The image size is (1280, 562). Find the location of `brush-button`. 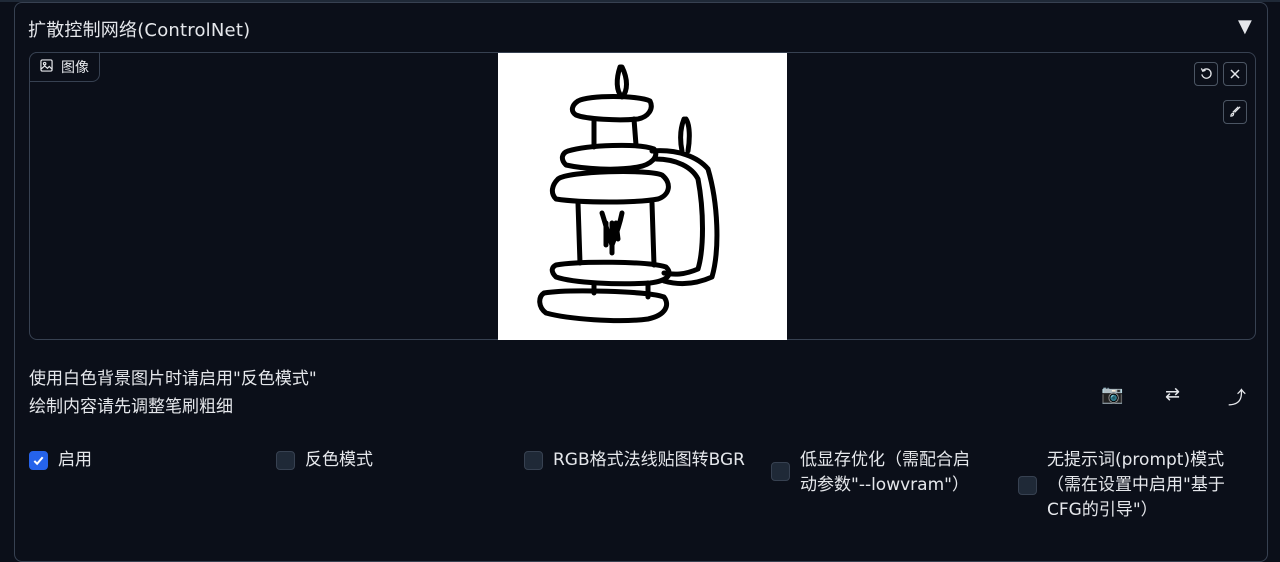

brush-button is located at coordinates (1235, 112).